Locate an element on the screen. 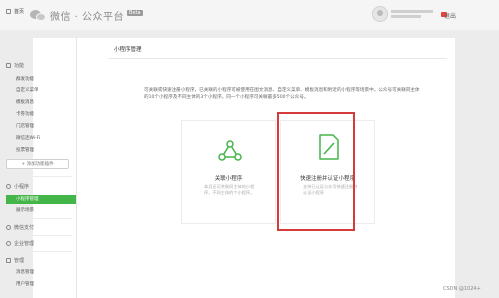  link-mini-program-card: 关联小程序 本月还可关联同主体的小程序，不同主体的个小程序。 is located at coordinates (228, 172).